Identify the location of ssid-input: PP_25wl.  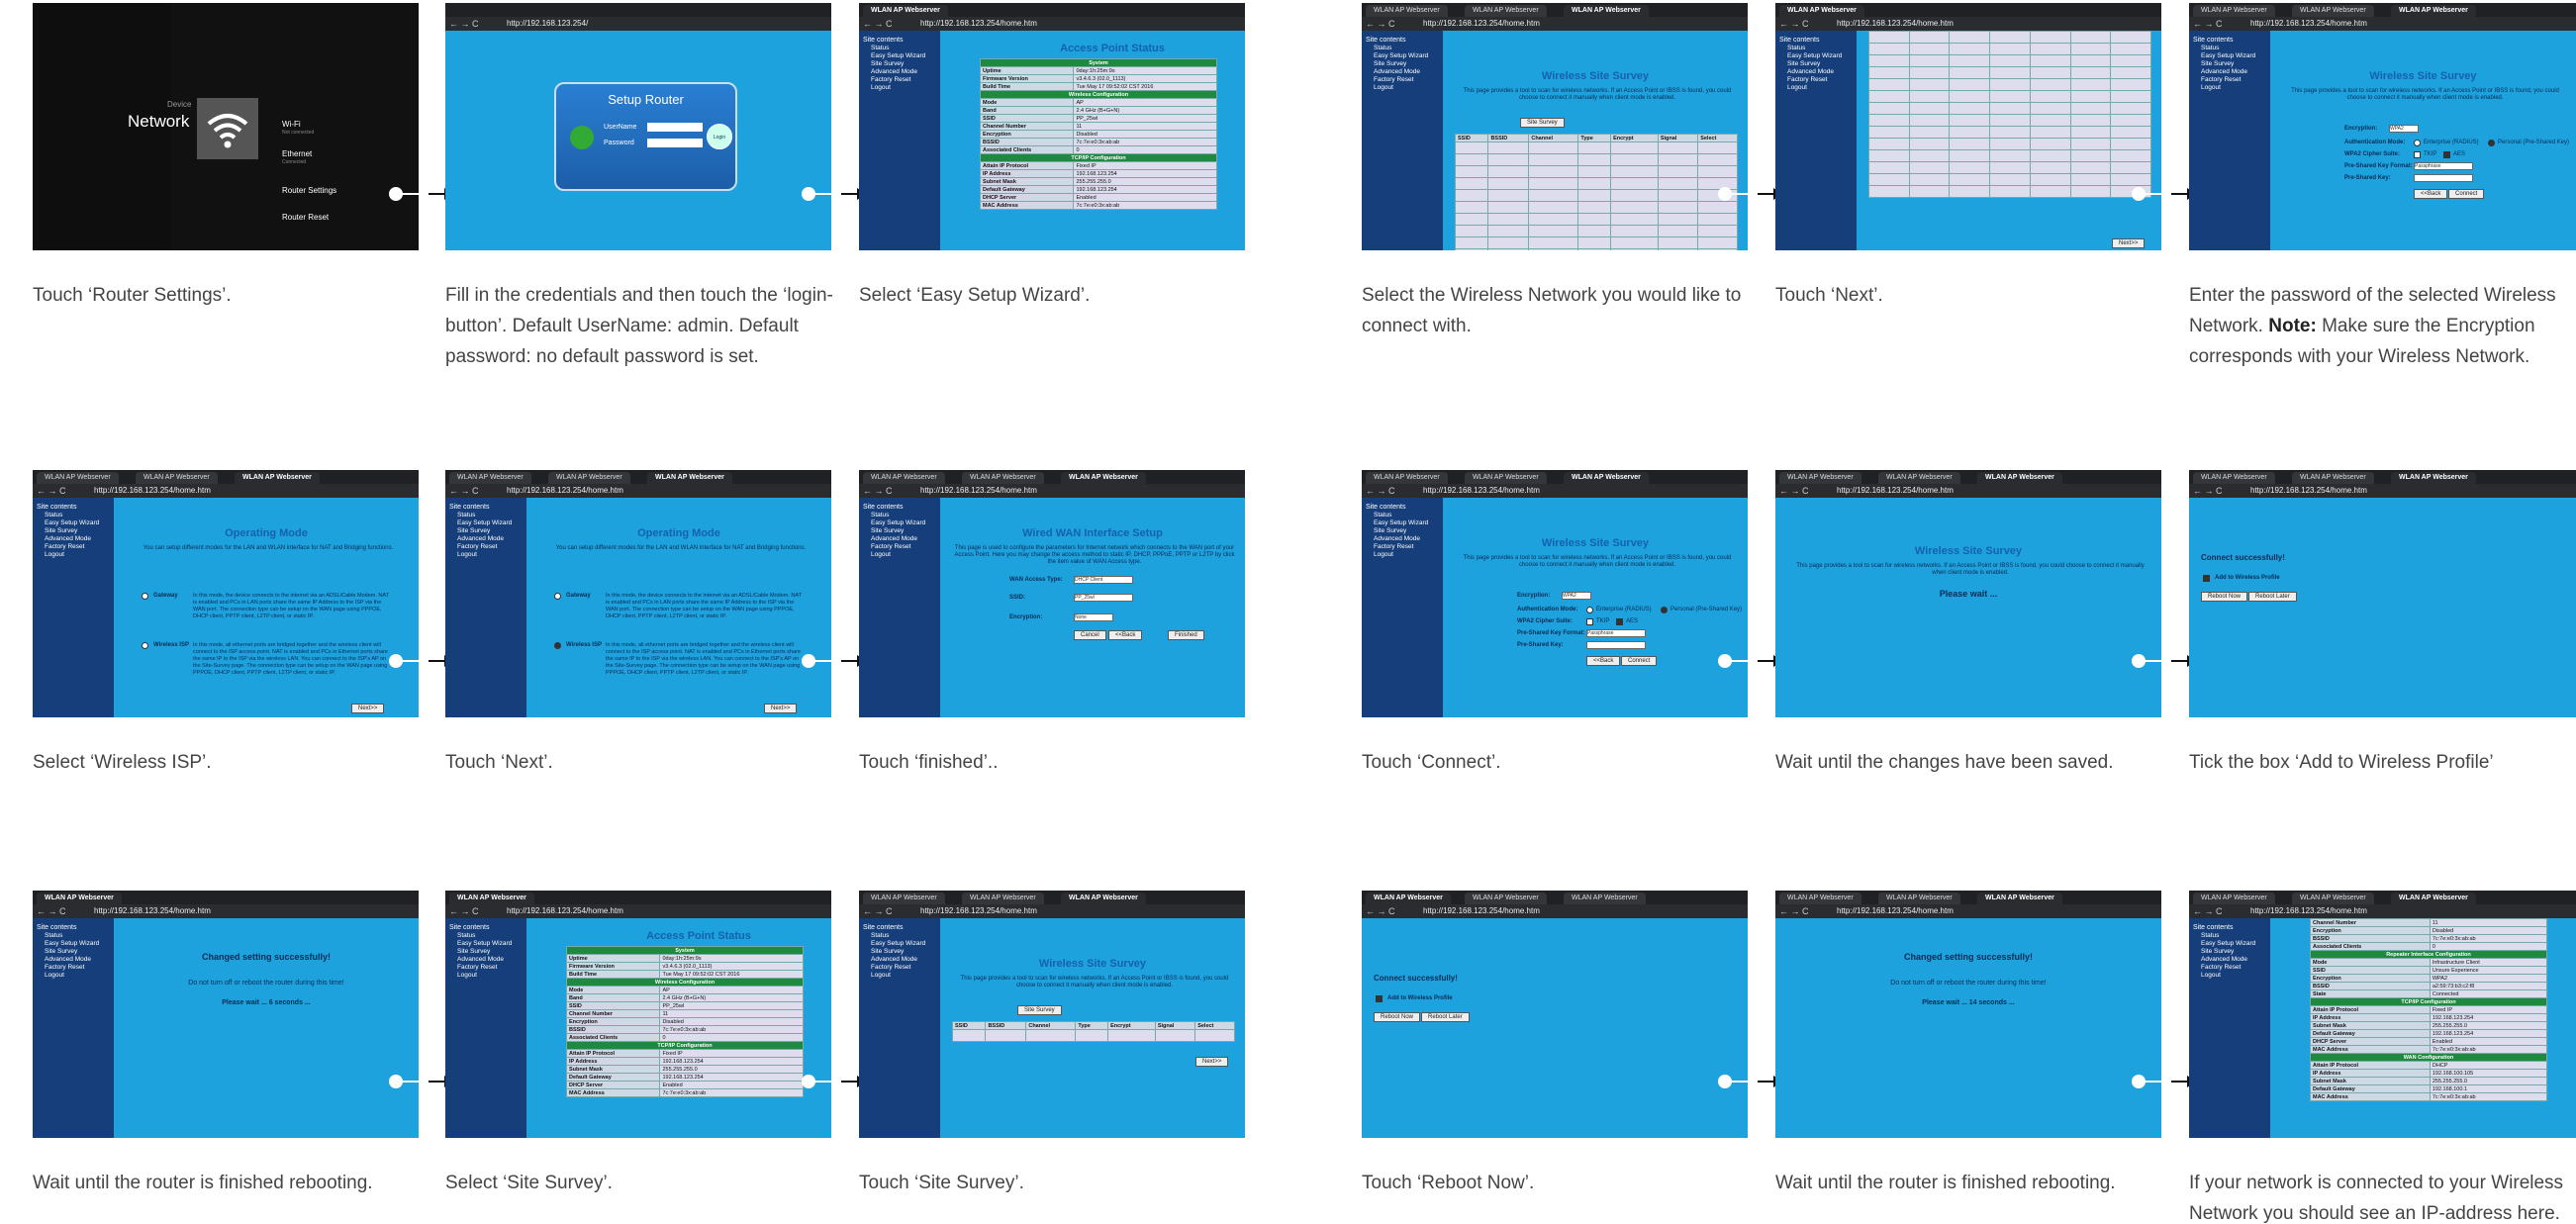
(1103, 598).